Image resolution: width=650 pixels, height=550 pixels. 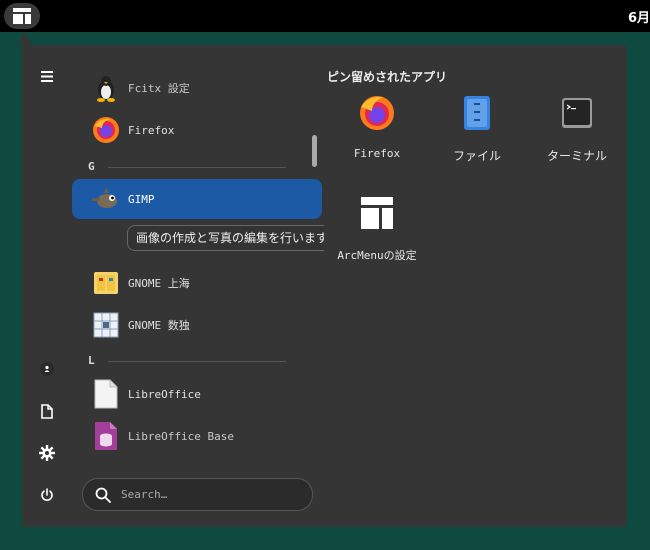 What do you see at coordinates (377, 238) in the screenshot?
I see `pinned-app-arcmenu-settings: ArcMenuの設定` at bounding box center [377, 238].